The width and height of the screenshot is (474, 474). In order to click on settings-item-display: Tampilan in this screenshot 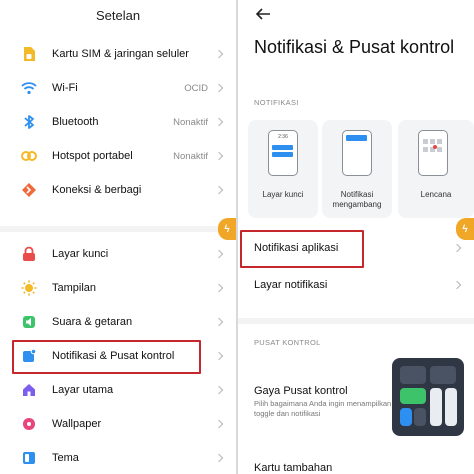, I will do `click(118, 288)`.